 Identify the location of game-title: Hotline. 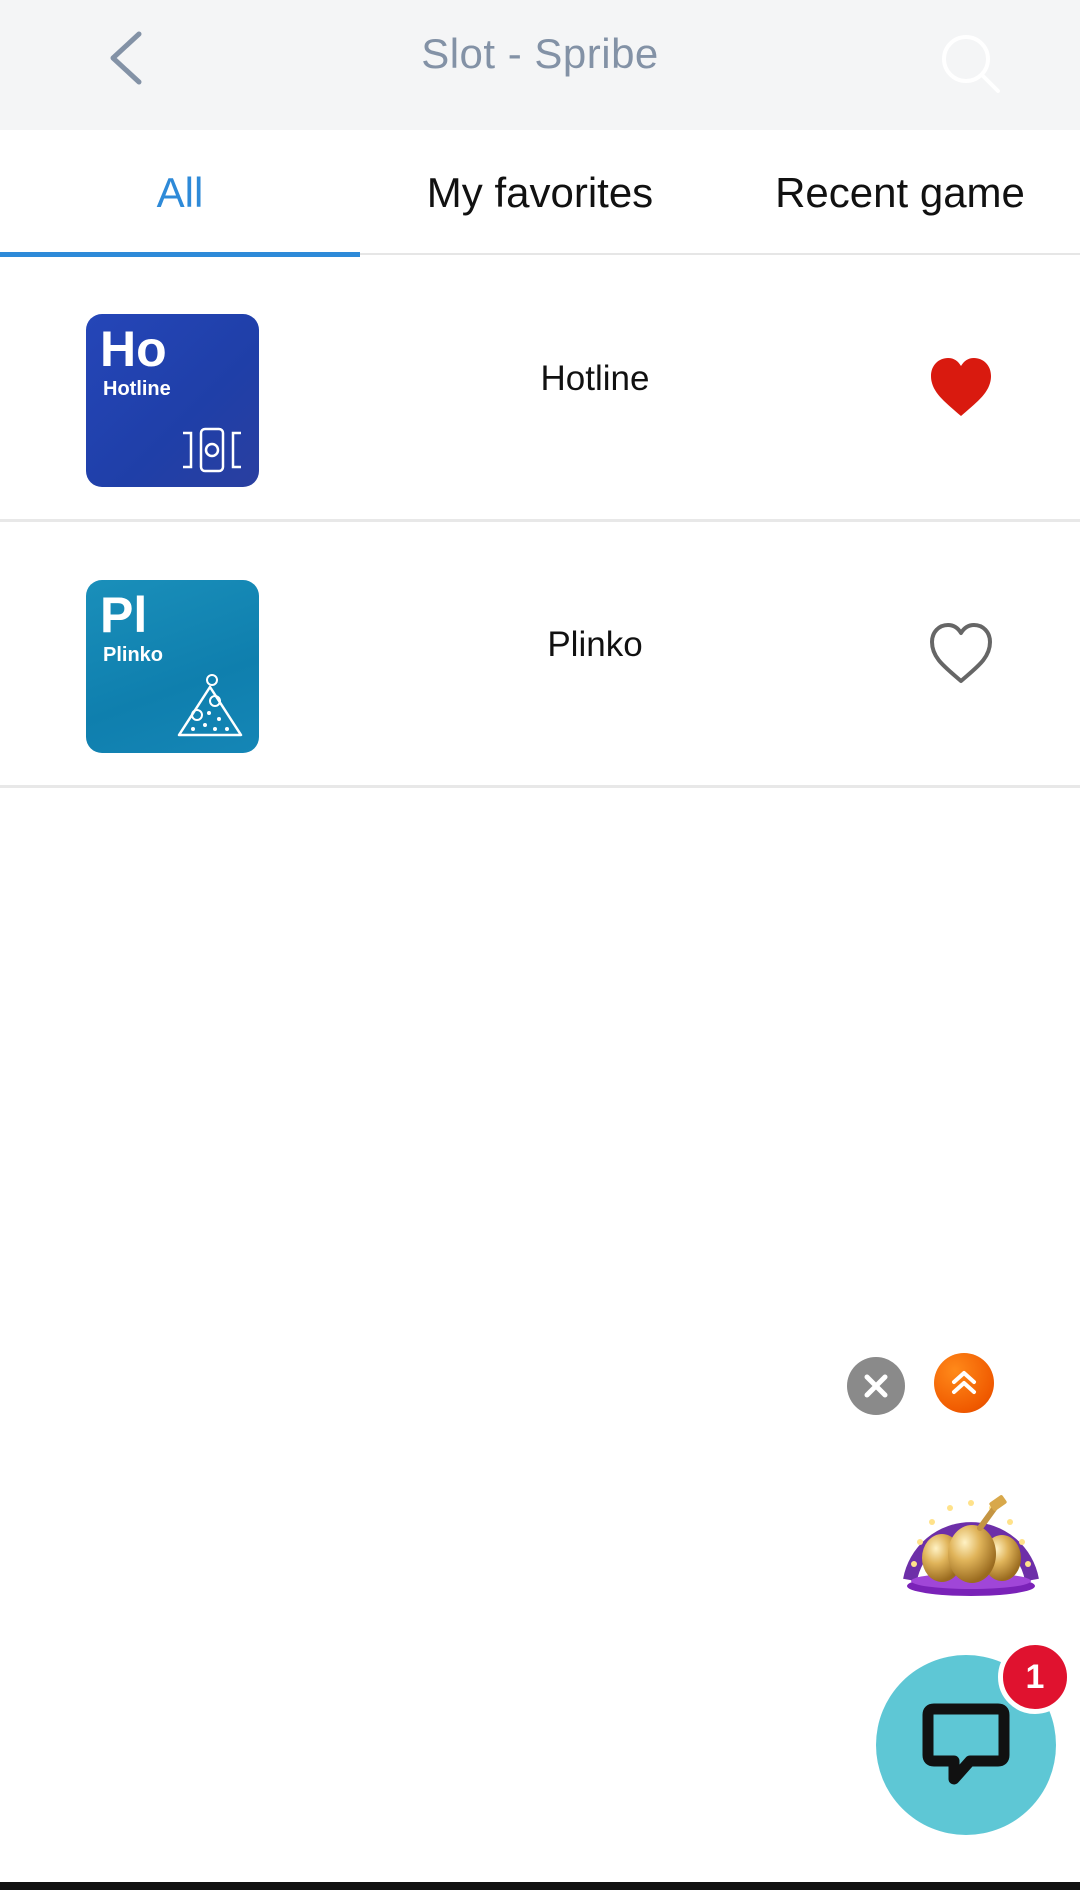
(595, 378).